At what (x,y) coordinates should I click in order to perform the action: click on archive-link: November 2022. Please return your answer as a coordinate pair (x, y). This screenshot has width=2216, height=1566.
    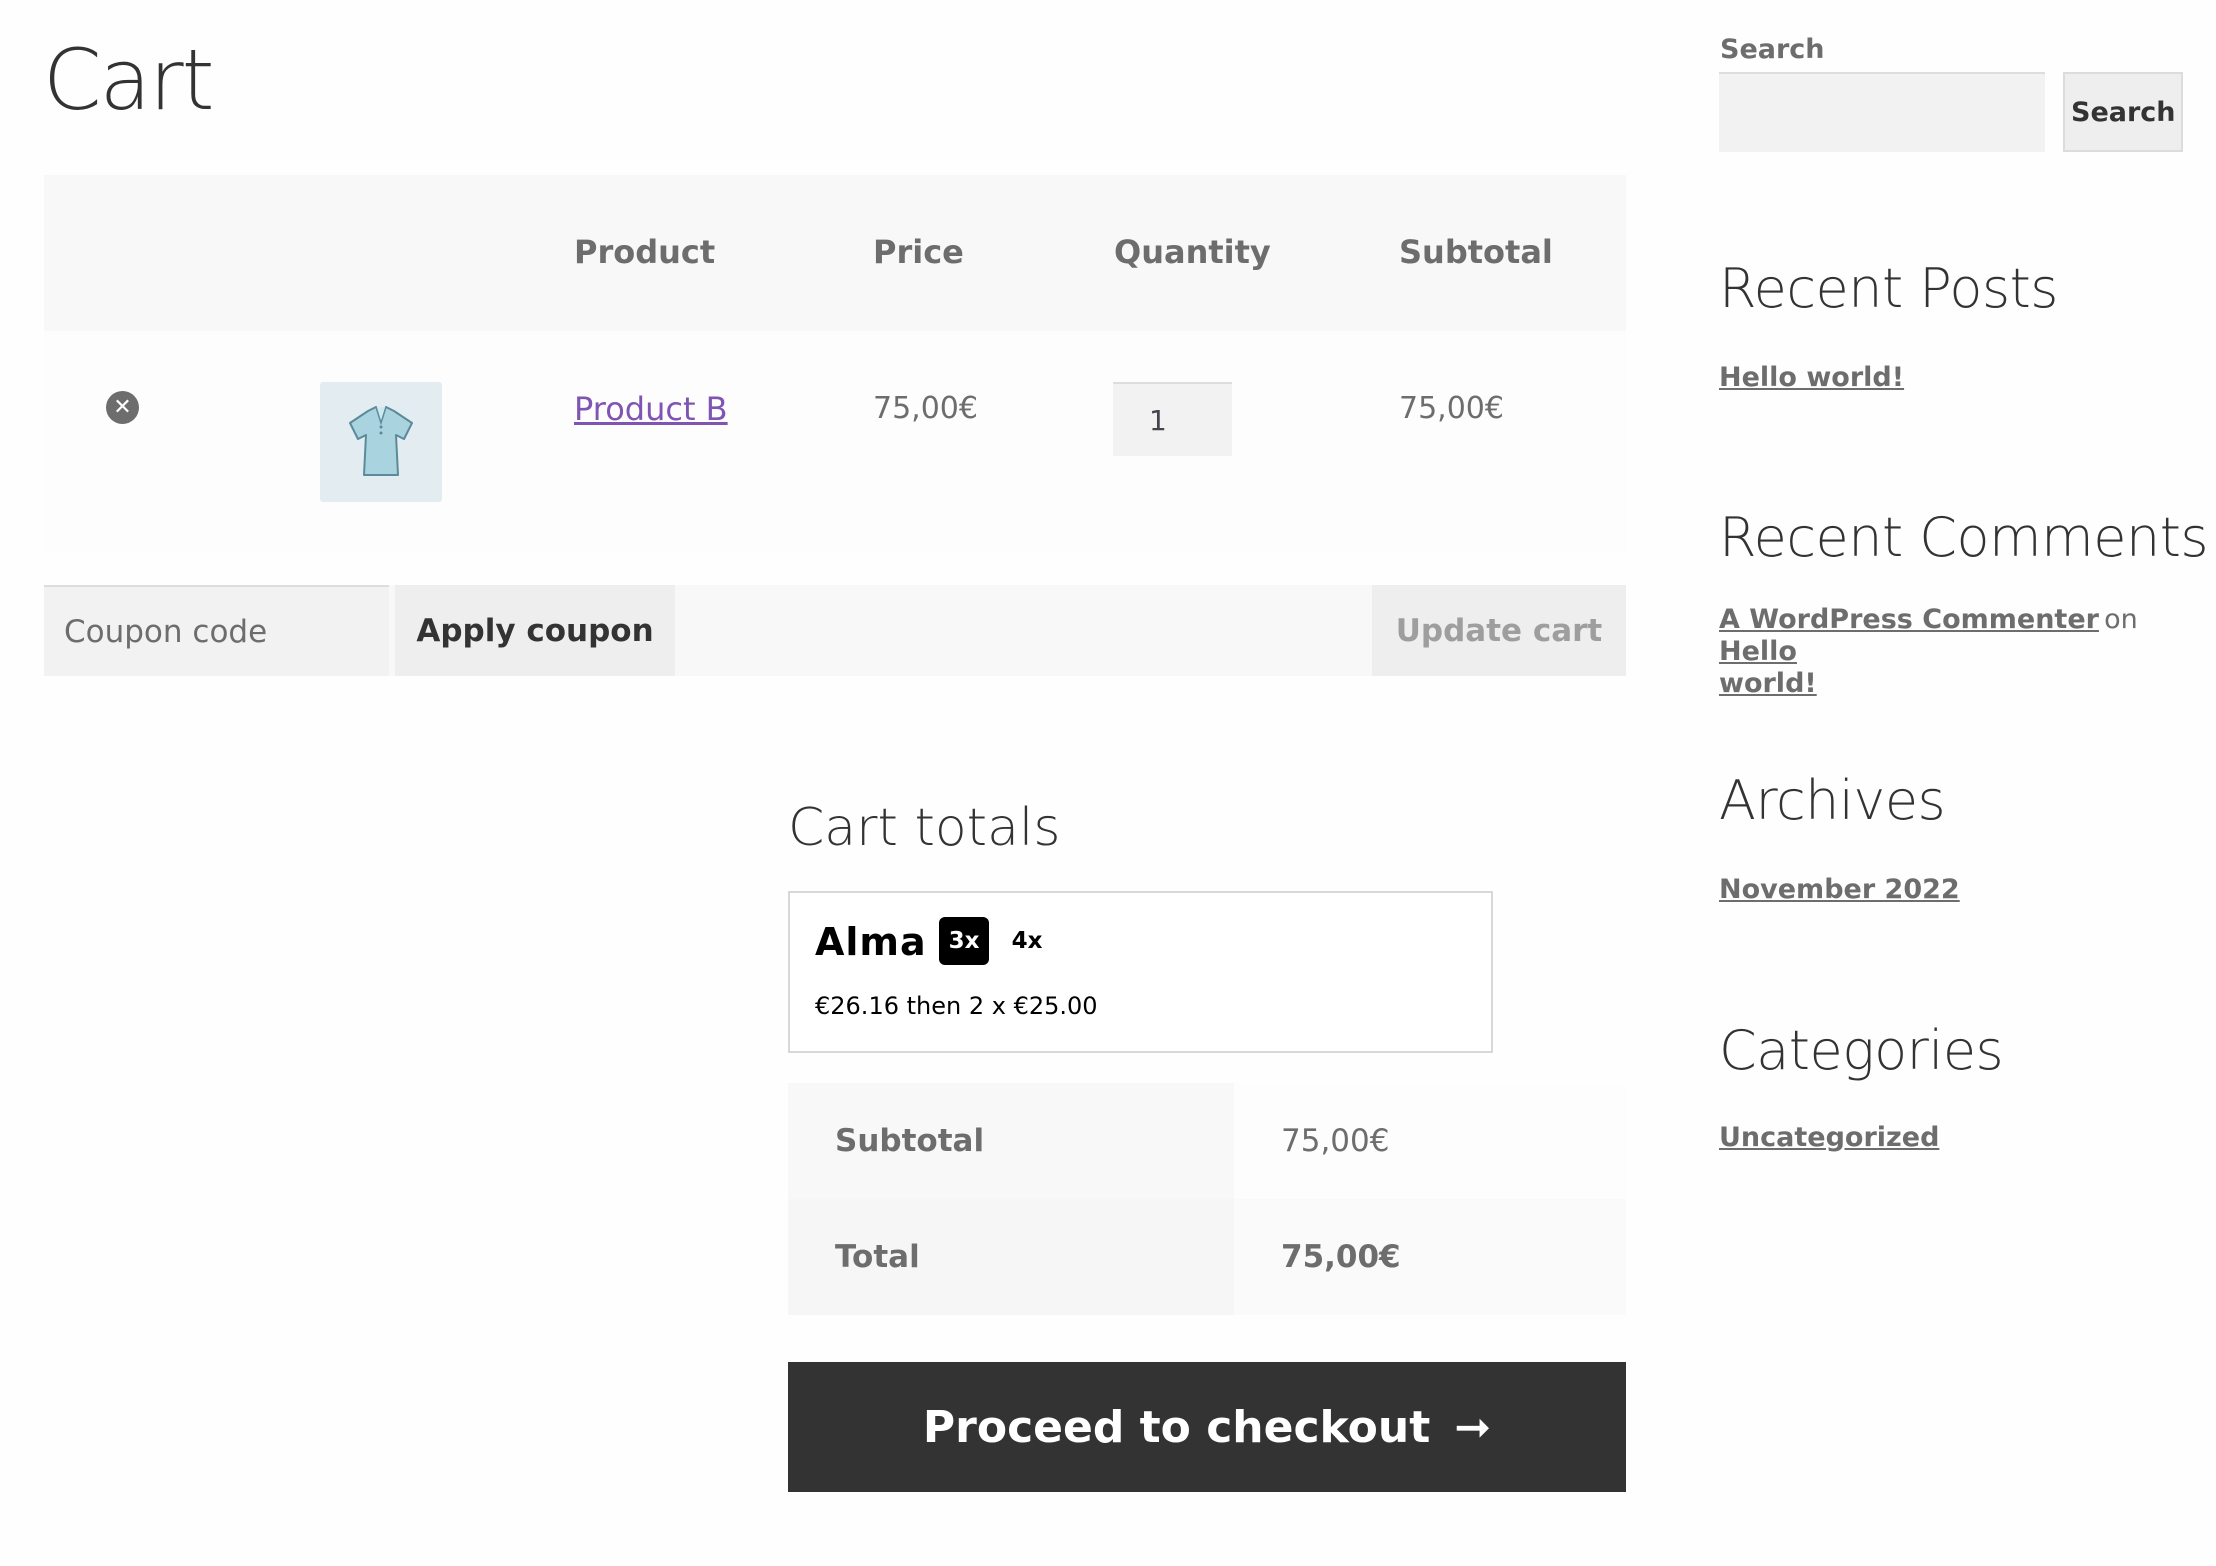
    Looking at the image, I should click on (1839, 890).